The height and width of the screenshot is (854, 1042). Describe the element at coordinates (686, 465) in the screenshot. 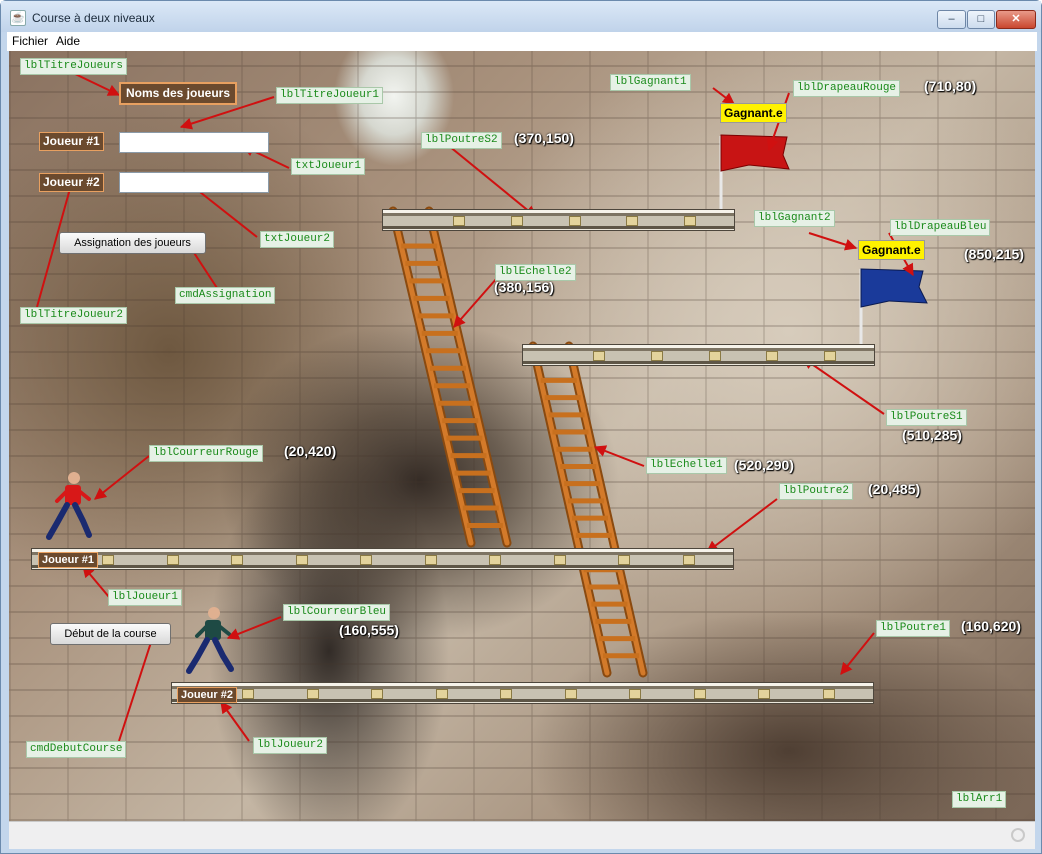

I see `ann-lblEchelle1: lblEchelle1` at that location.